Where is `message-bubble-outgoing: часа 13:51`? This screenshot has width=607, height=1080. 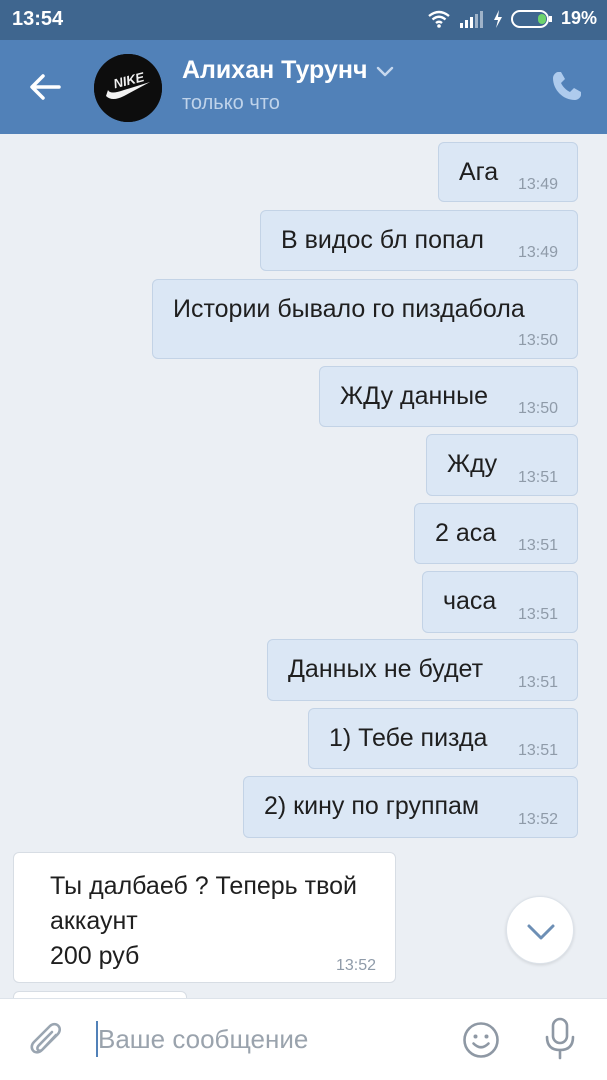 message-bubble-outgoing: часа 13:51 is located at coordinates (500, 602).